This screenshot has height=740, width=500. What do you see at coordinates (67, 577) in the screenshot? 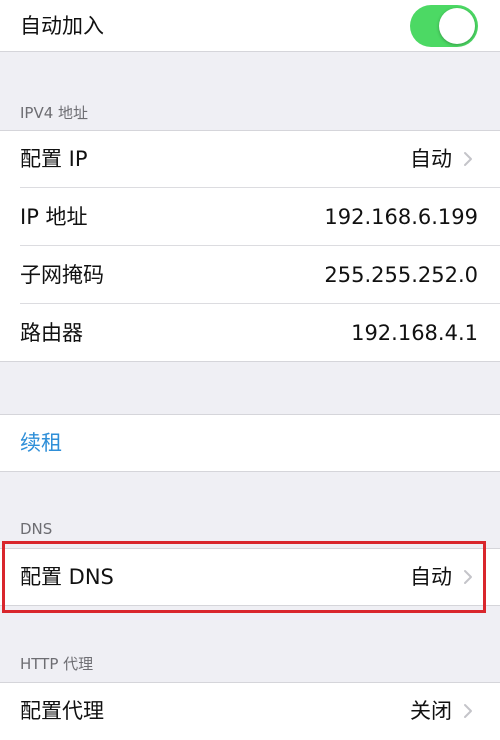
I see `configure-dns-label: 配置 DNS` at bounding box center [67, 577].